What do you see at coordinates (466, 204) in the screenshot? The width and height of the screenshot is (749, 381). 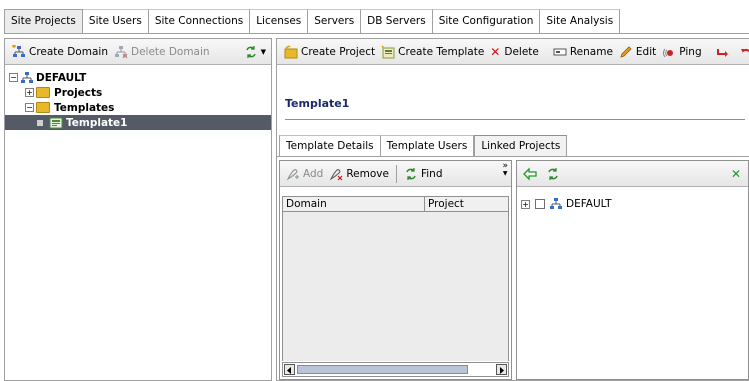 I see `column-header-project: Project` at bounding box center [466, 204].